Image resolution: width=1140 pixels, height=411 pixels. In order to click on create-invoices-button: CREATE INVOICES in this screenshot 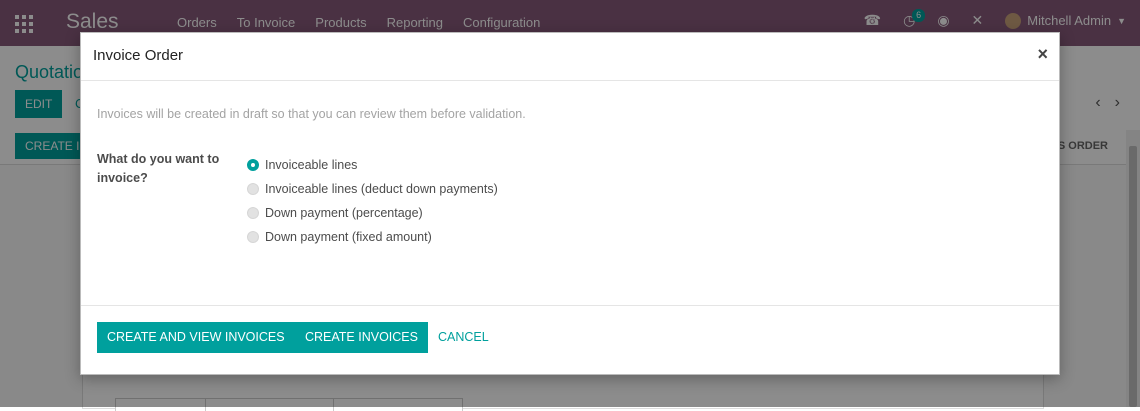, I will do `click(361, 337)`.